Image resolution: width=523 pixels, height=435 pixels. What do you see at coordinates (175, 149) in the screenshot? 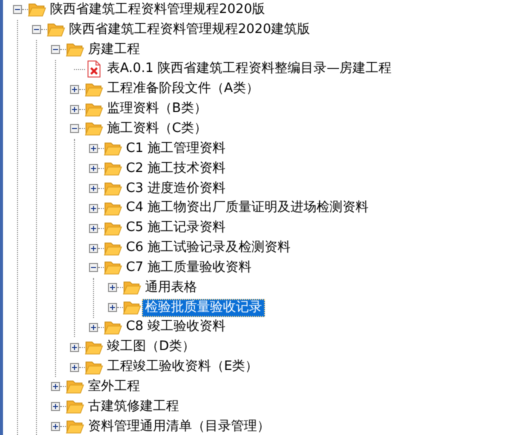
I see `tree-item-label: C1 施工管理资料` at bounding box center [175, 149].